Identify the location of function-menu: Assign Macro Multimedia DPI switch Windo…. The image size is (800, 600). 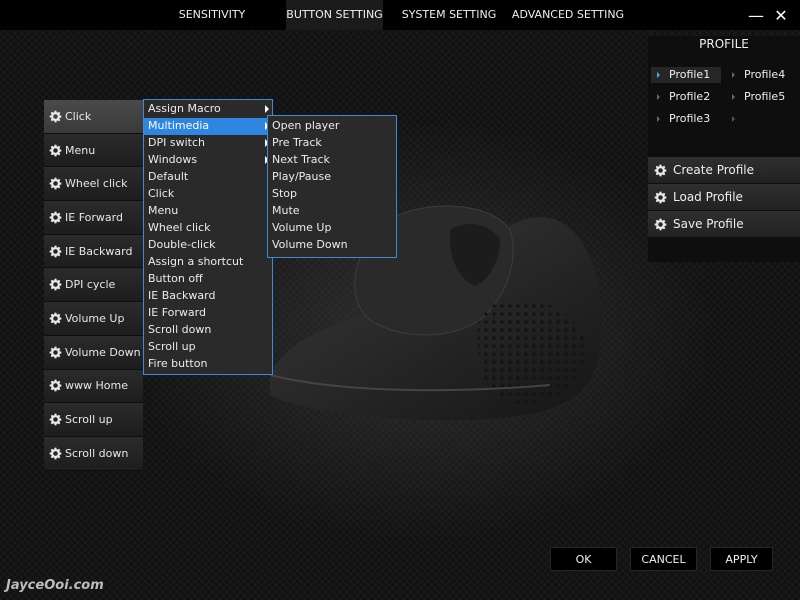
(208, 237).